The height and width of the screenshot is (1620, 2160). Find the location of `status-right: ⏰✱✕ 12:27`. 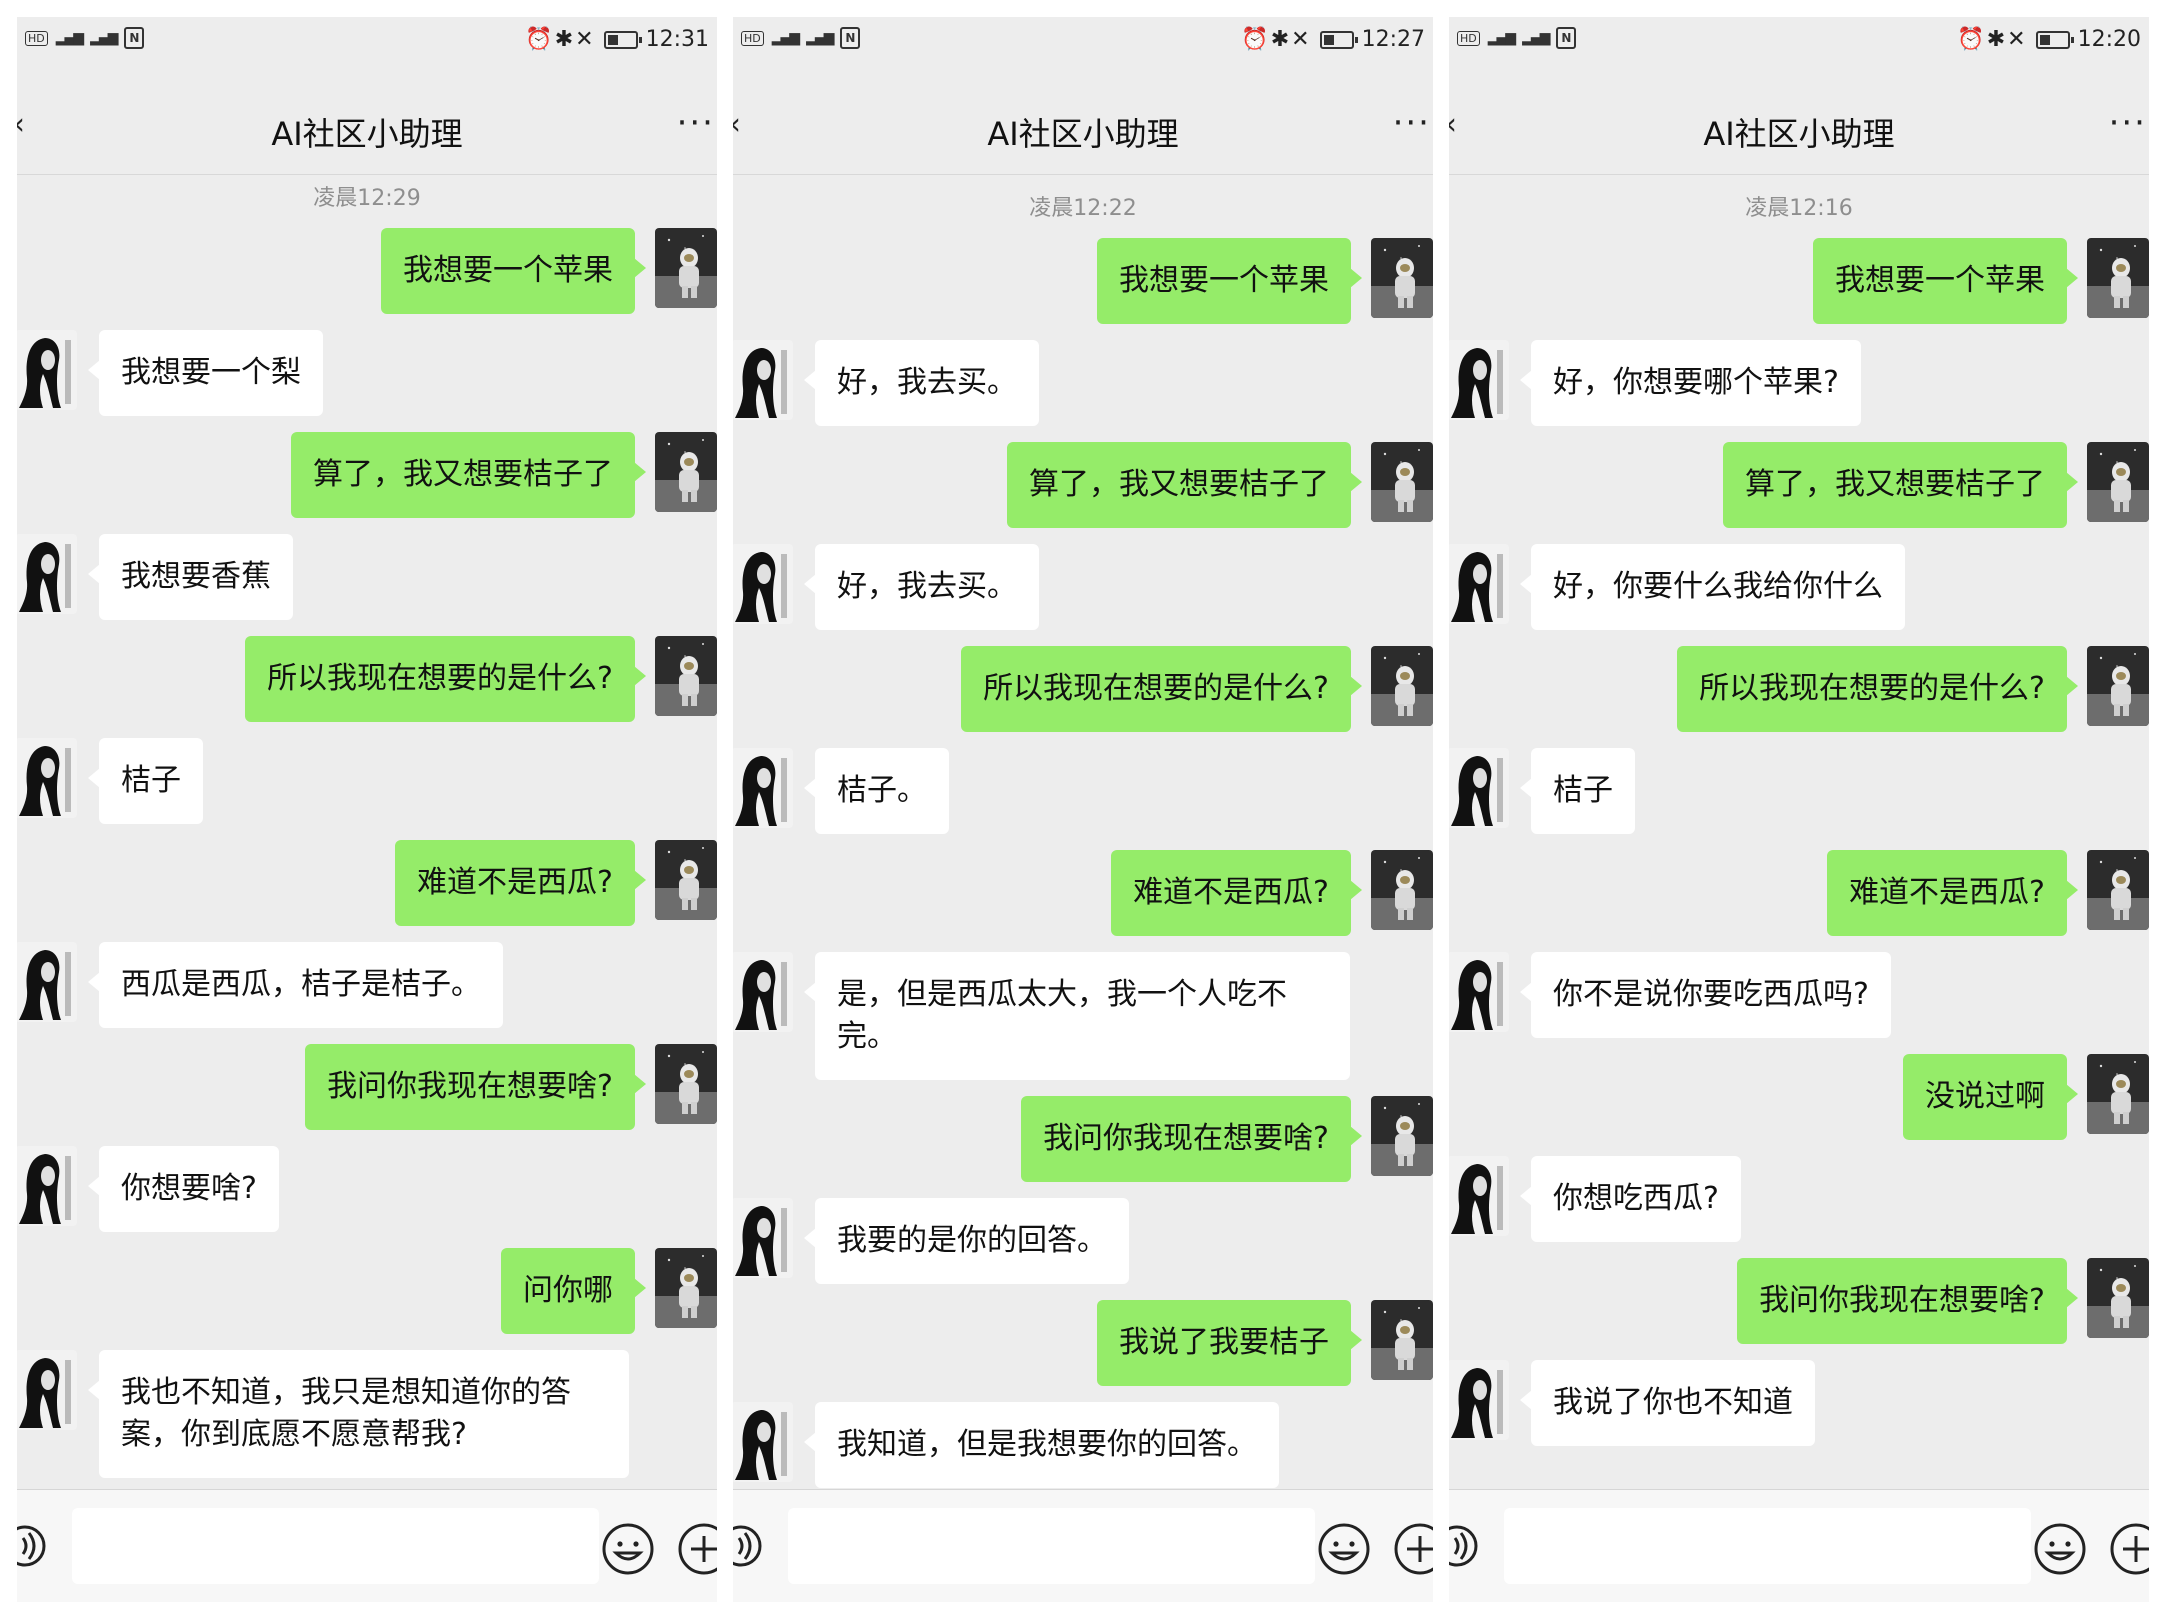

status-right: ⏰✱✕ 12:27 is located at coordinates (1333, 39).